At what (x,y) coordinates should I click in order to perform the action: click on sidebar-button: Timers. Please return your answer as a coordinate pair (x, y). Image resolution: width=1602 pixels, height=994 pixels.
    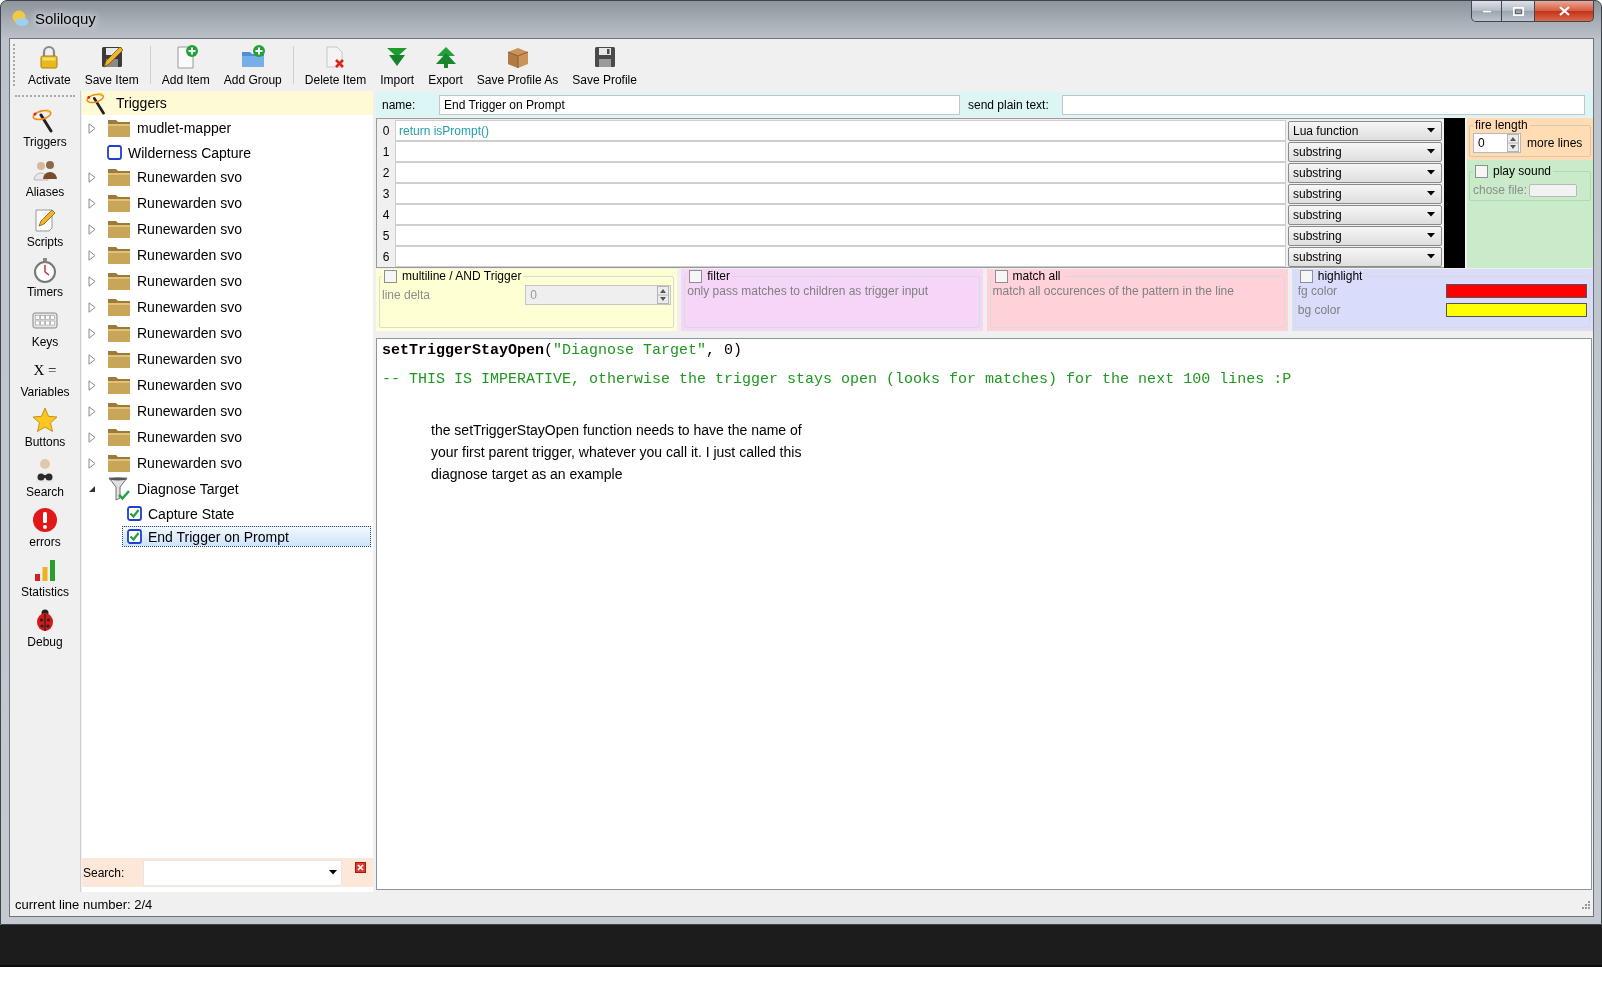
    Looking at the image, I should click on (45, 278).